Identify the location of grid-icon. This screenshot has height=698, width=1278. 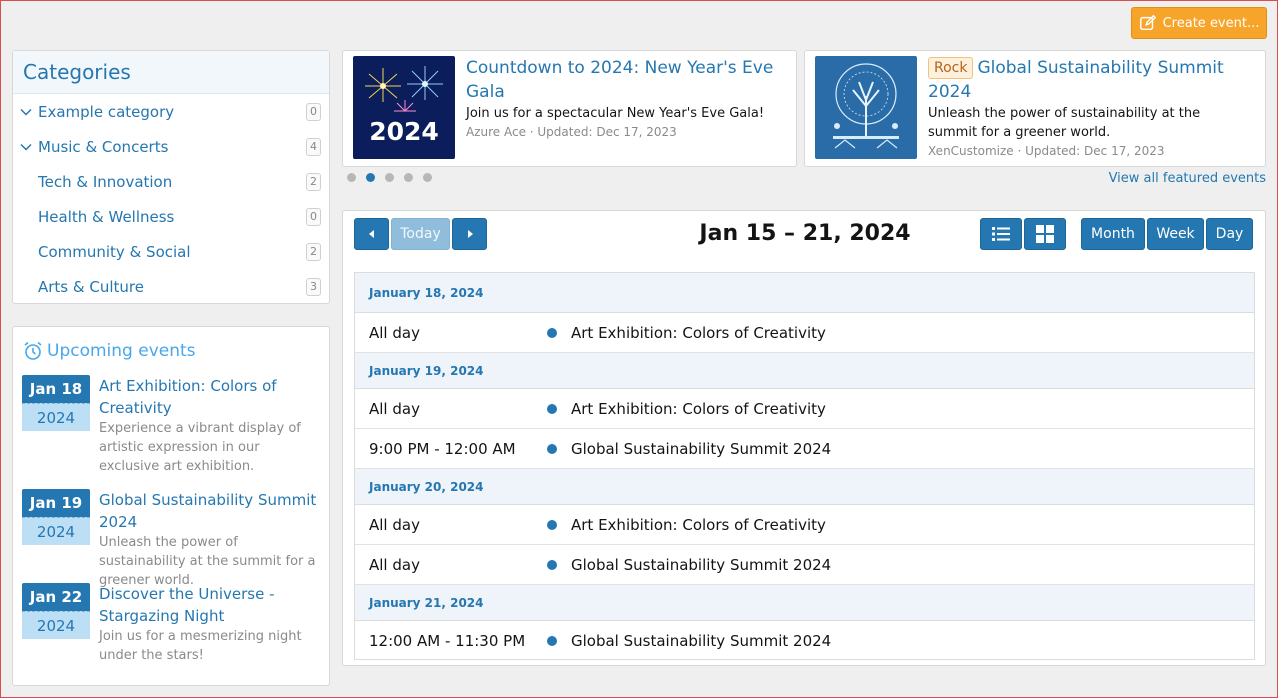
(1045, 234).